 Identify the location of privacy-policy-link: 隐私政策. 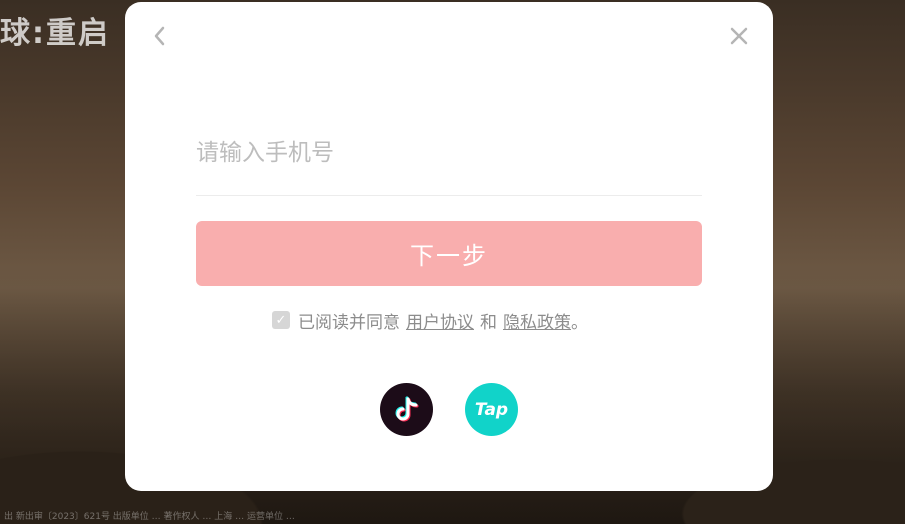
(537, 320).